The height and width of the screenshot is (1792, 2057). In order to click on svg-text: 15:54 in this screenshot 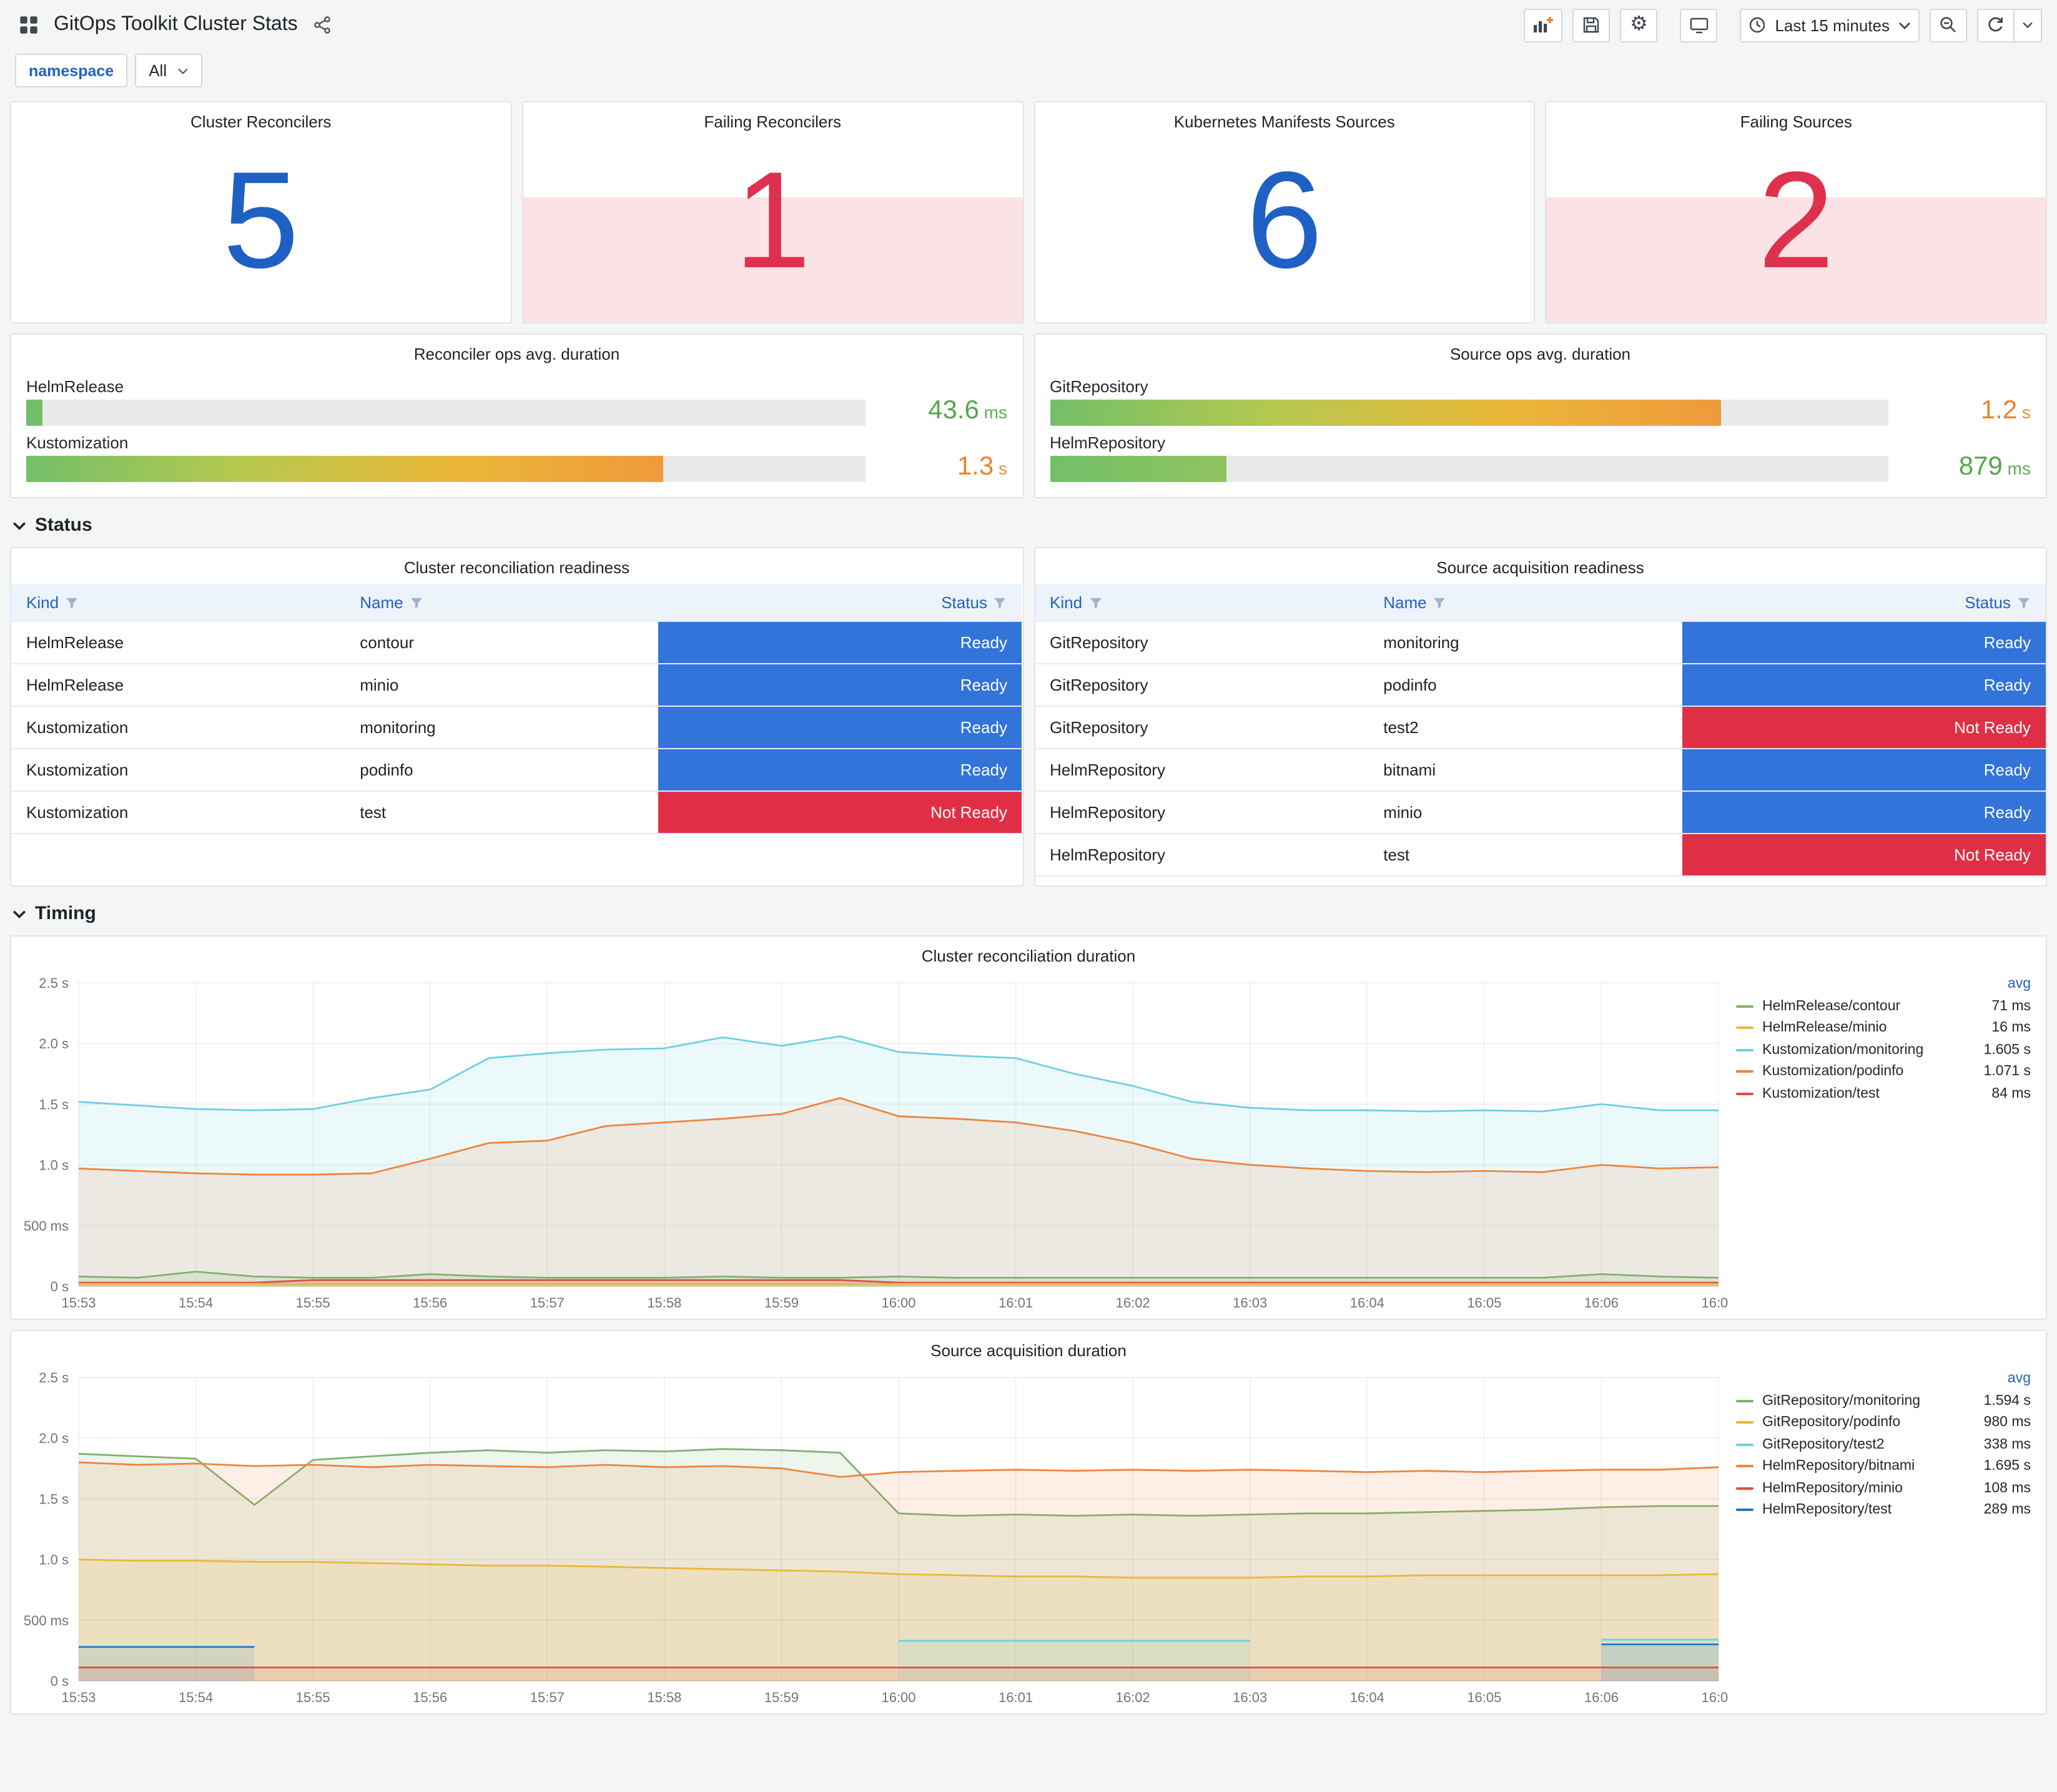, I will do `click(196, 1697)`.